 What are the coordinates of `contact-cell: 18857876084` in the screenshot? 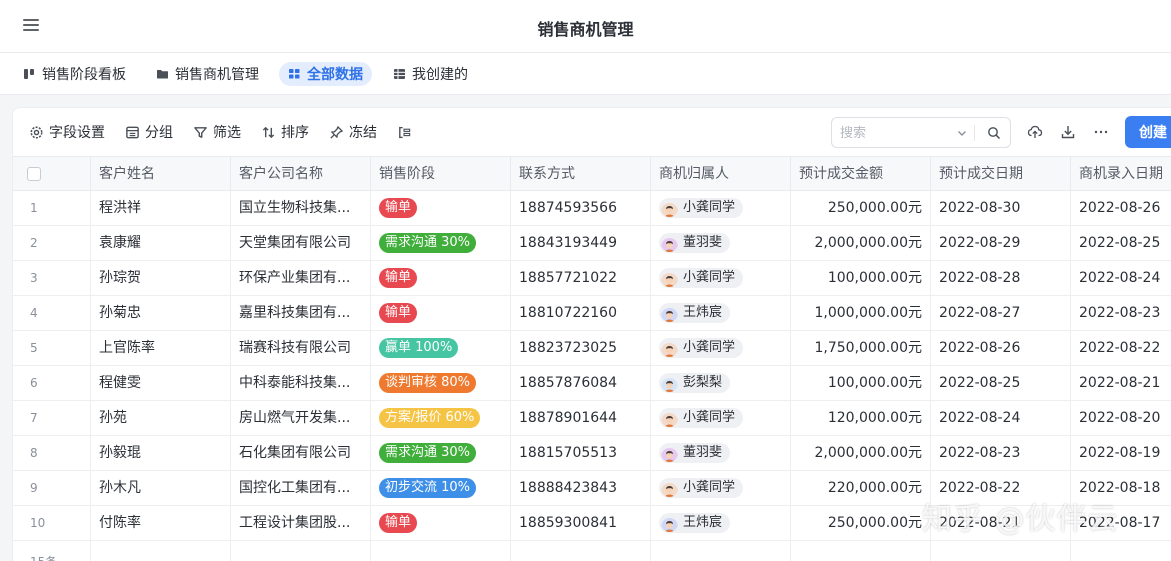 It's located at (581, 383).